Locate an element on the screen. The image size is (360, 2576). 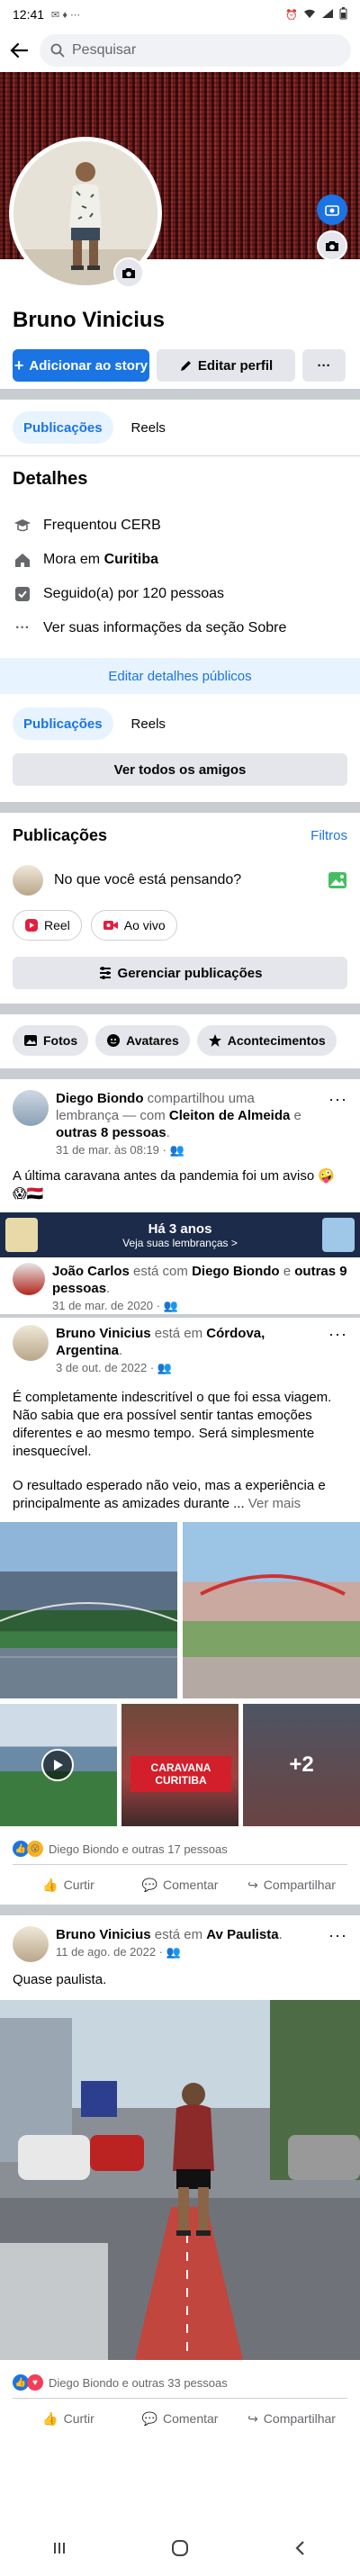
shared-joiner-text: e is located at coordinates (287, 1271).